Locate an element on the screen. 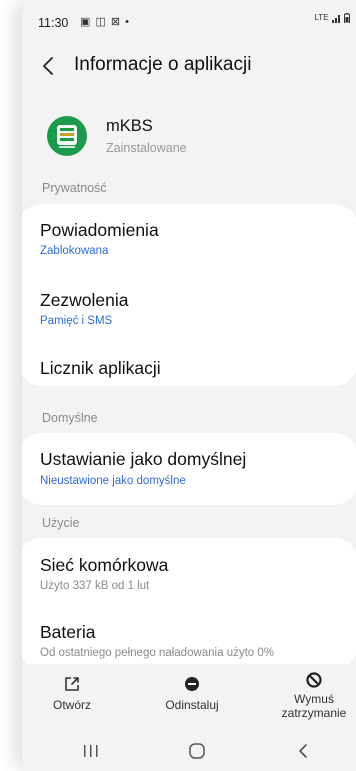  status-right-icons: LTE is located at coordinates (332, 18).